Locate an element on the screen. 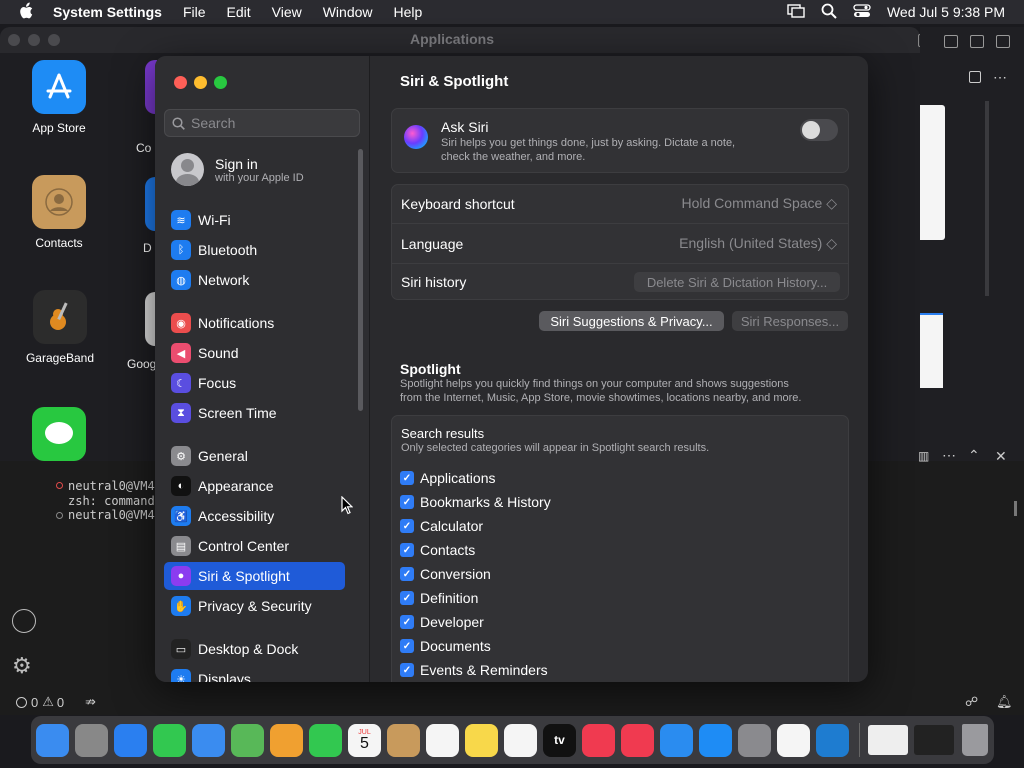  search-category-conversion: ✓ Conversion is located at coordinates (445, 574).